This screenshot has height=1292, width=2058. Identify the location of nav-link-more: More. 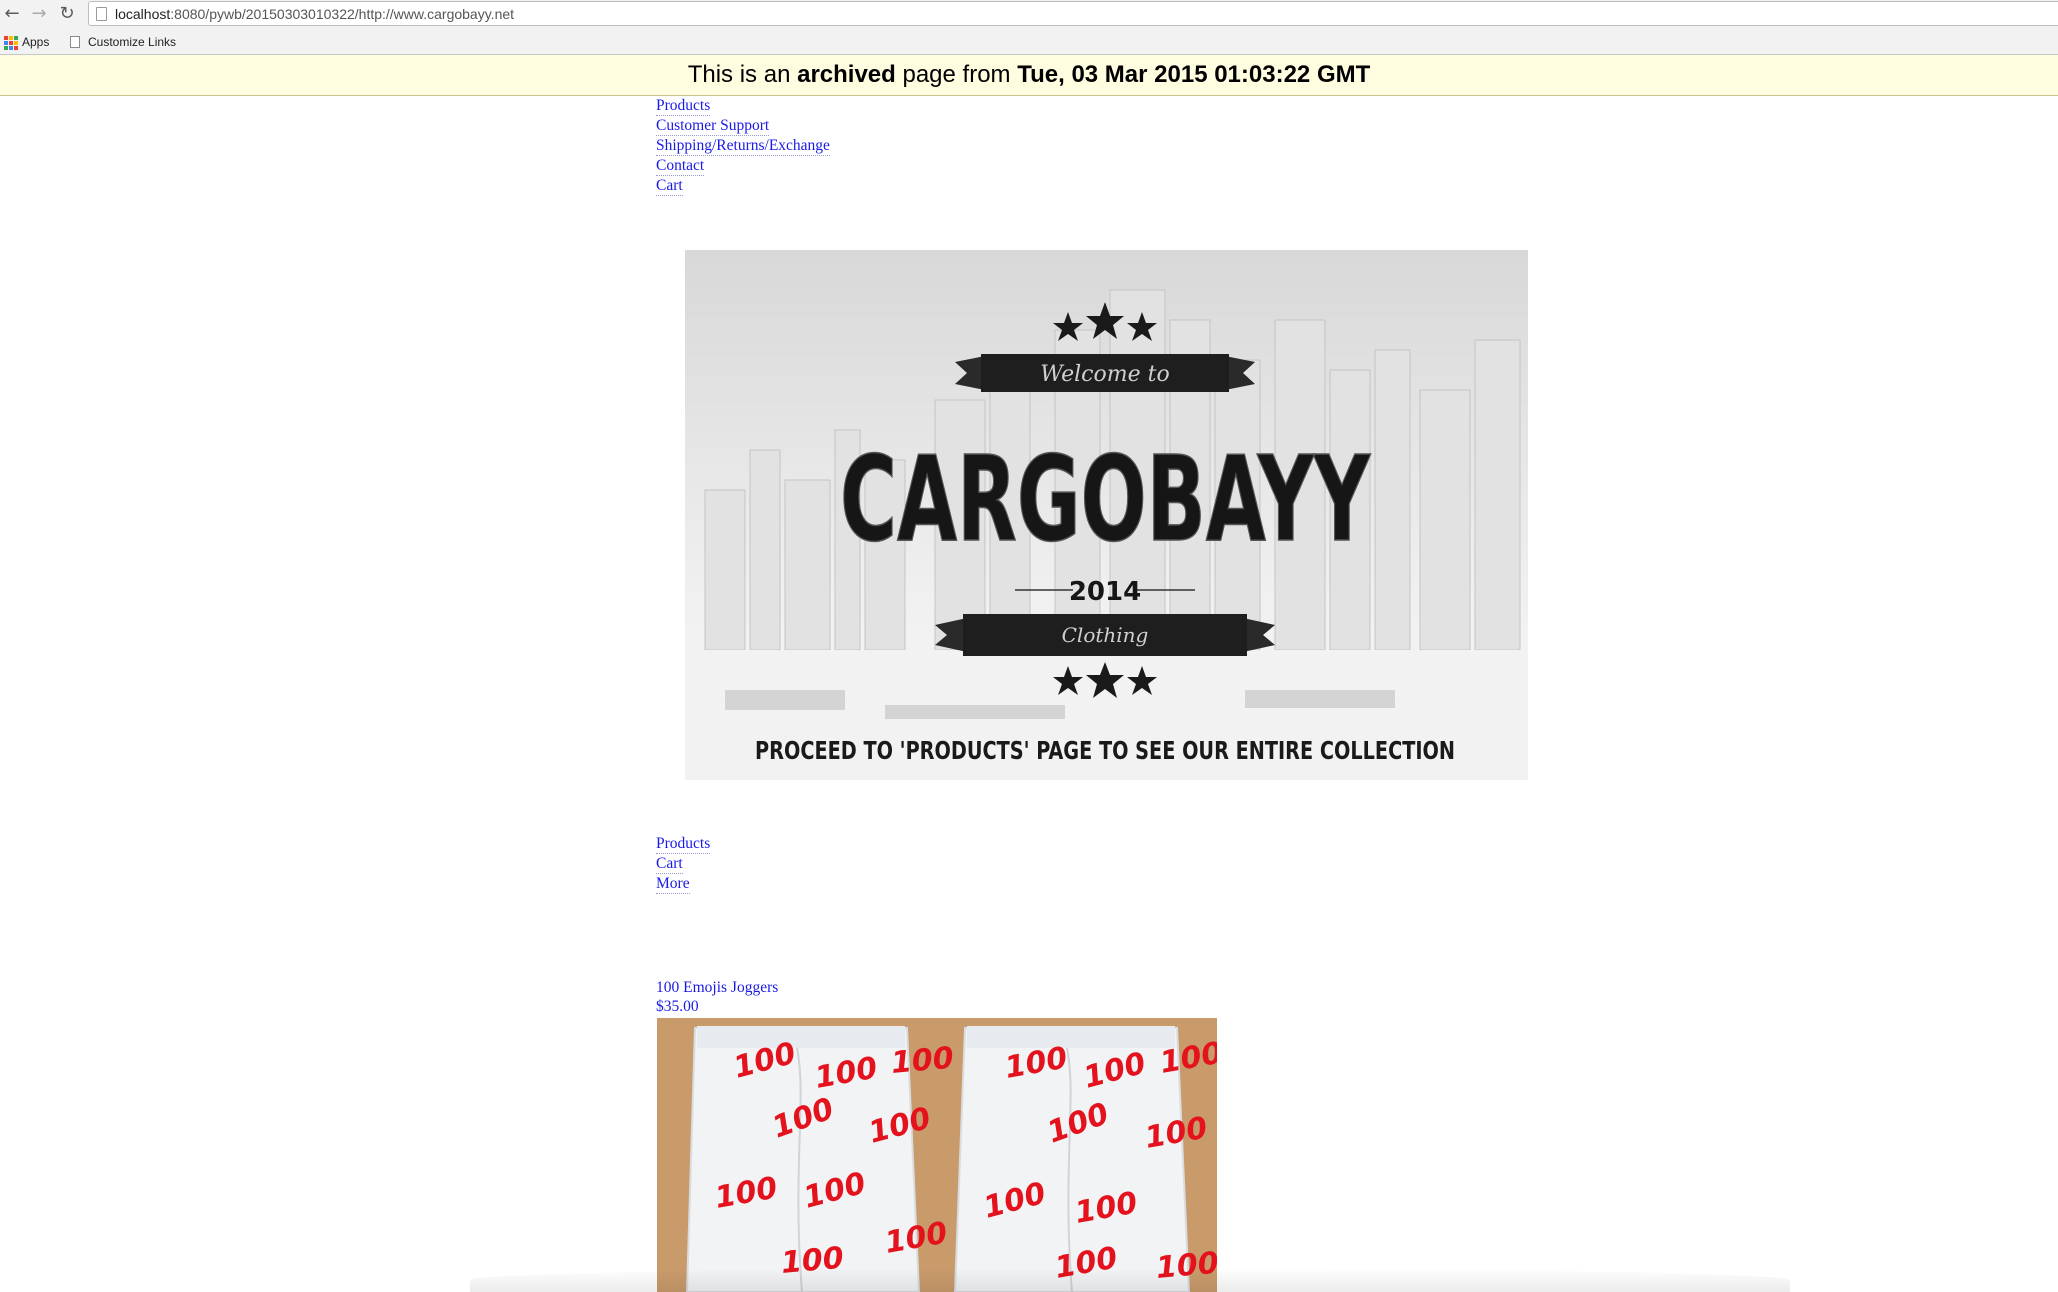
(673, 884).